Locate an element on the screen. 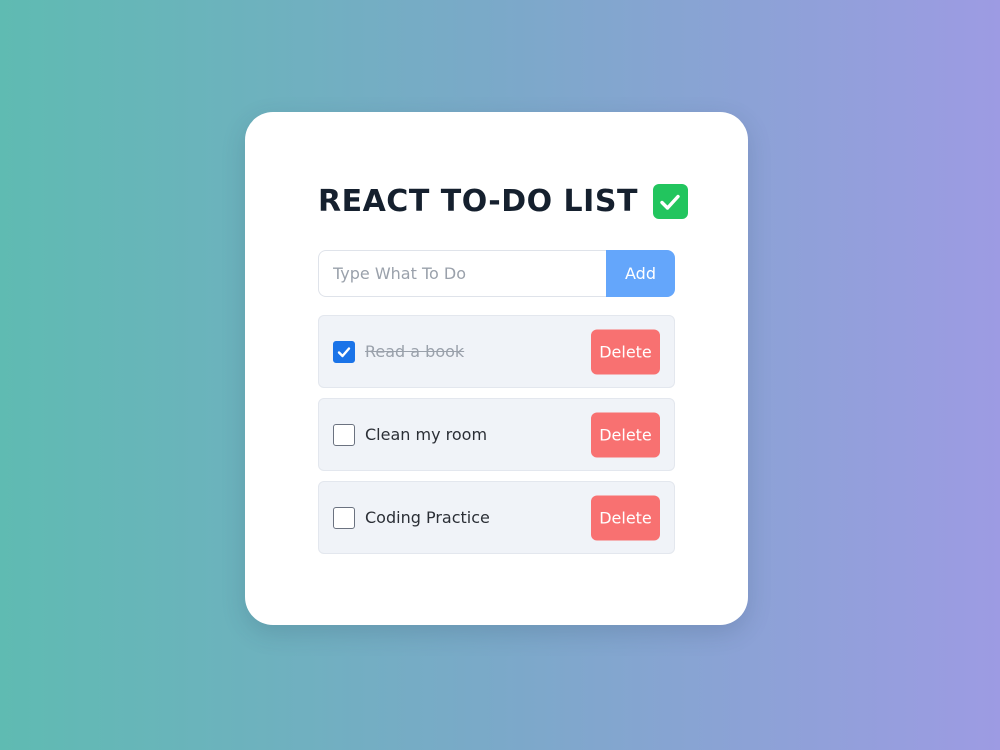  add-button: Add is located at coordinates (640, 273).